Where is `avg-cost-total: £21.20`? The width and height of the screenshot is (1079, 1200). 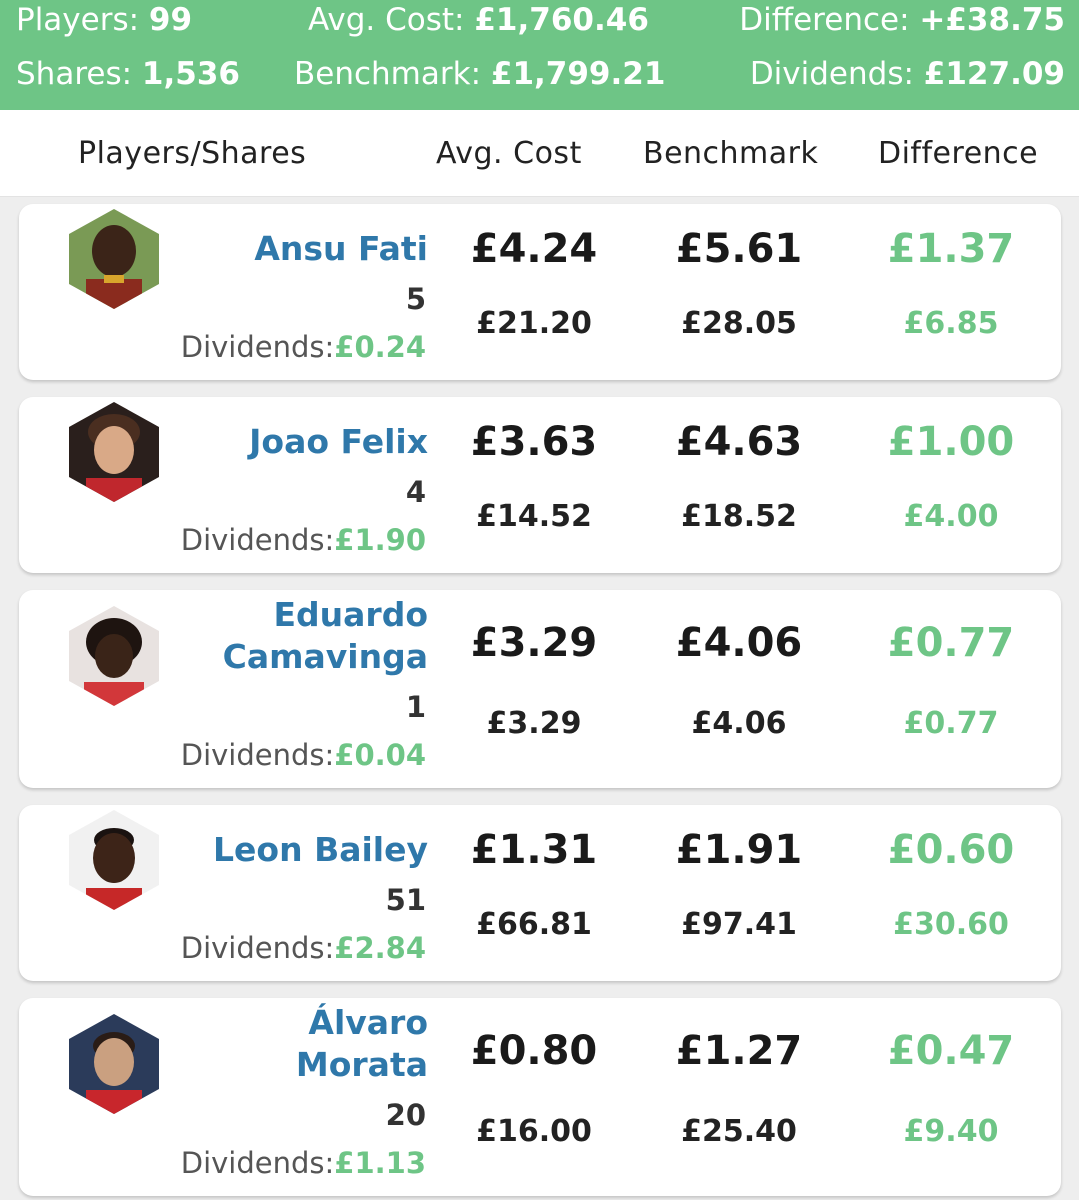 avg-cost-total: £21.20 is located at coordinates (534, 323).